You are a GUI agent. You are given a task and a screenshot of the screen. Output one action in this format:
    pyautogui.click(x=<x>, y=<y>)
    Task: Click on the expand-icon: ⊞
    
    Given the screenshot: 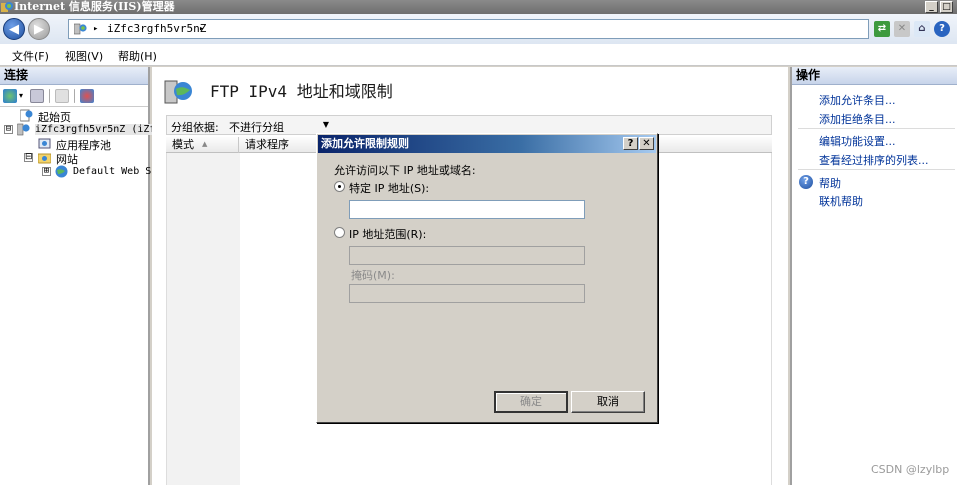 What is the action you would take?
    pyautogui.click(x=46, y=171)
    